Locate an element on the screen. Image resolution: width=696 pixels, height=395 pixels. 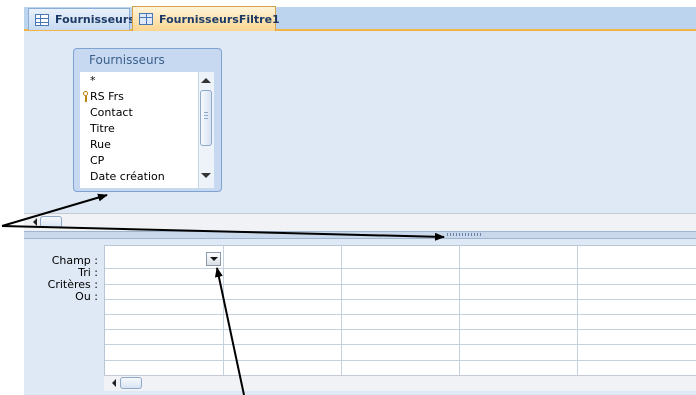
arrow-to-splitter is located at coordinates (223, 233).